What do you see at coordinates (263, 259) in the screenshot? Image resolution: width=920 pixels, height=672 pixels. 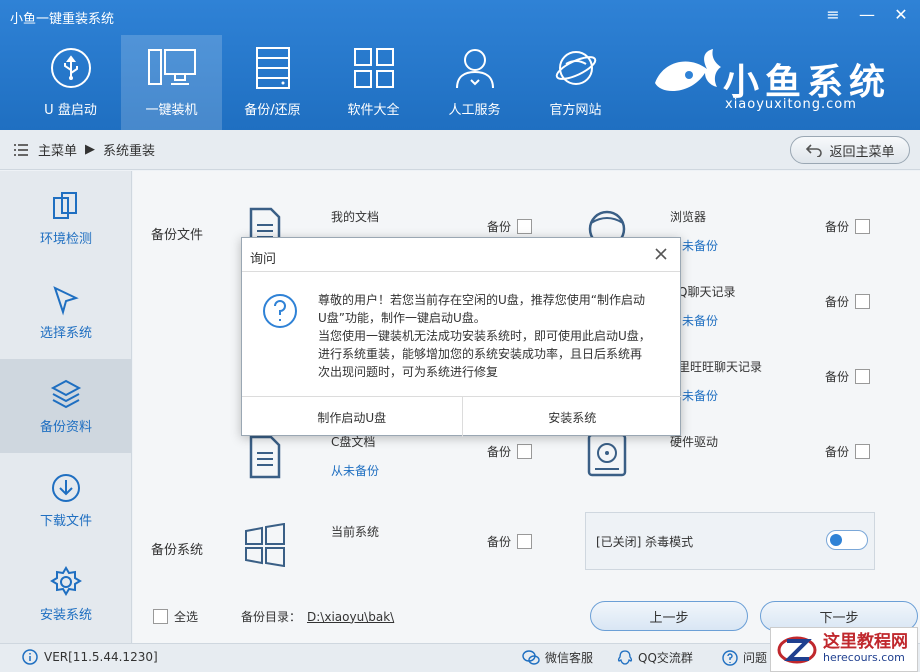 I see `dialog-title: 询问` at bounding box center [263, 259].